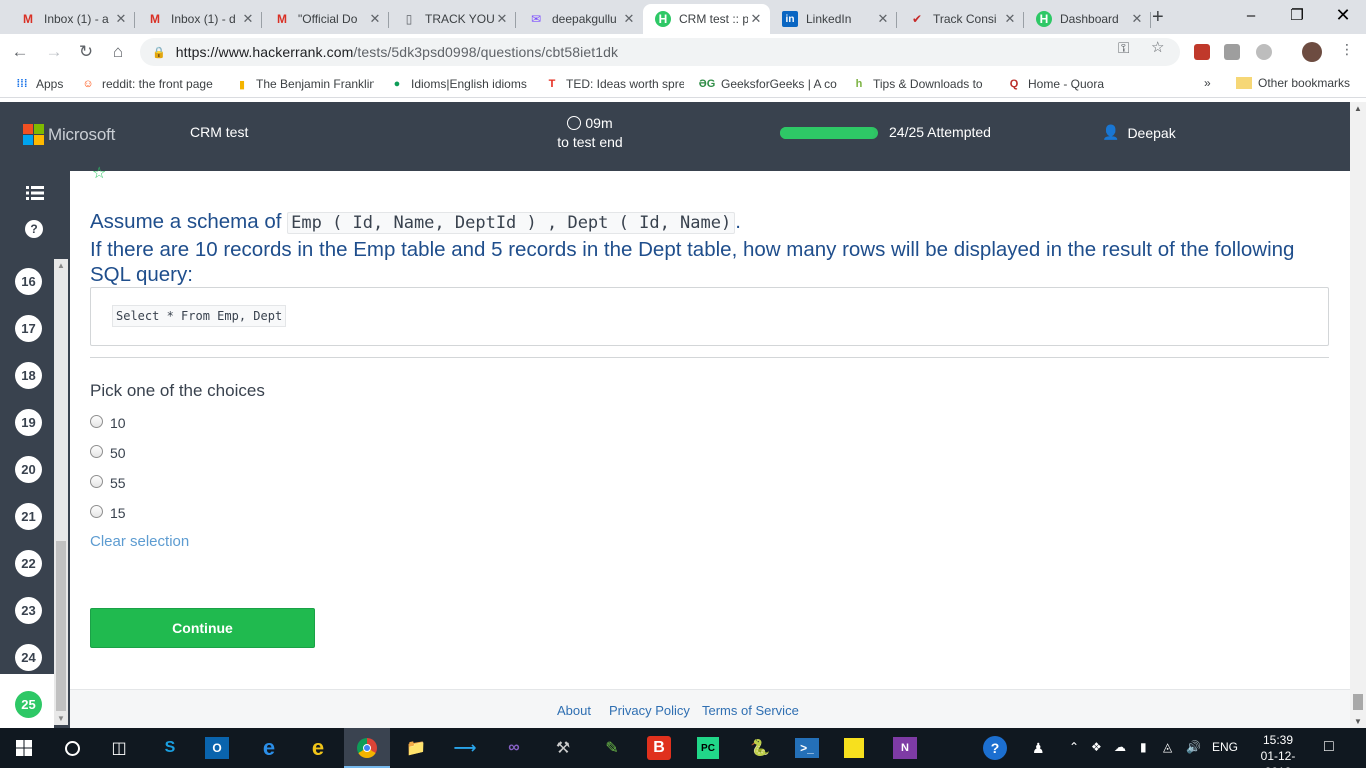  What do you see at coordinates (269, 748) in the screenshot?
I see `edge-icon: e` at bounding box center [269, 748].